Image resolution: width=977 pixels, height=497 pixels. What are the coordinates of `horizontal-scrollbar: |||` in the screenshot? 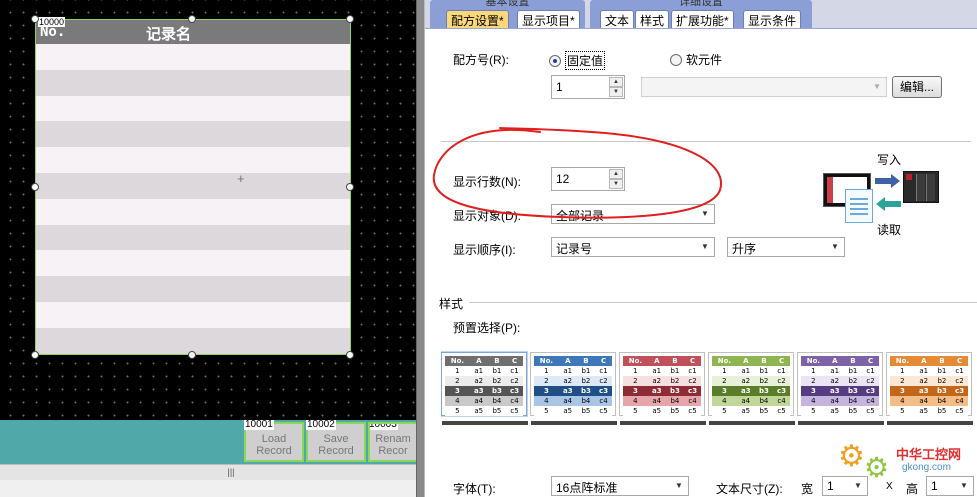 It's located at (208, 472).